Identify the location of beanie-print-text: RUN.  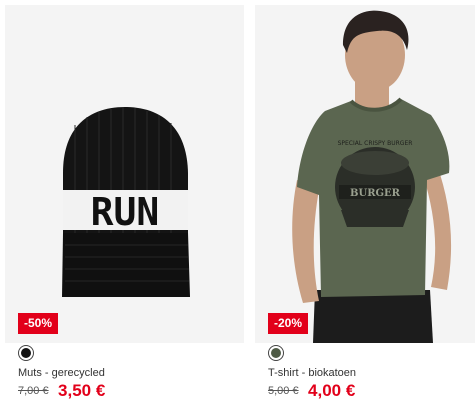
(125, 212).